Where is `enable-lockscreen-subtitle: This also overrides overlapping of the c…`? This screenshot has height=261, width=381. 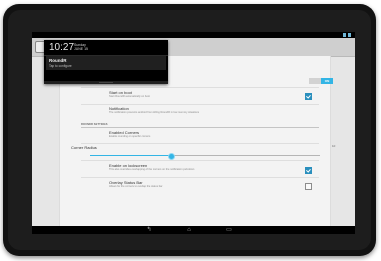
enable-lockscreen-subtitle: This also overrides overlapping of the c… is located at coordinates (152, 169).